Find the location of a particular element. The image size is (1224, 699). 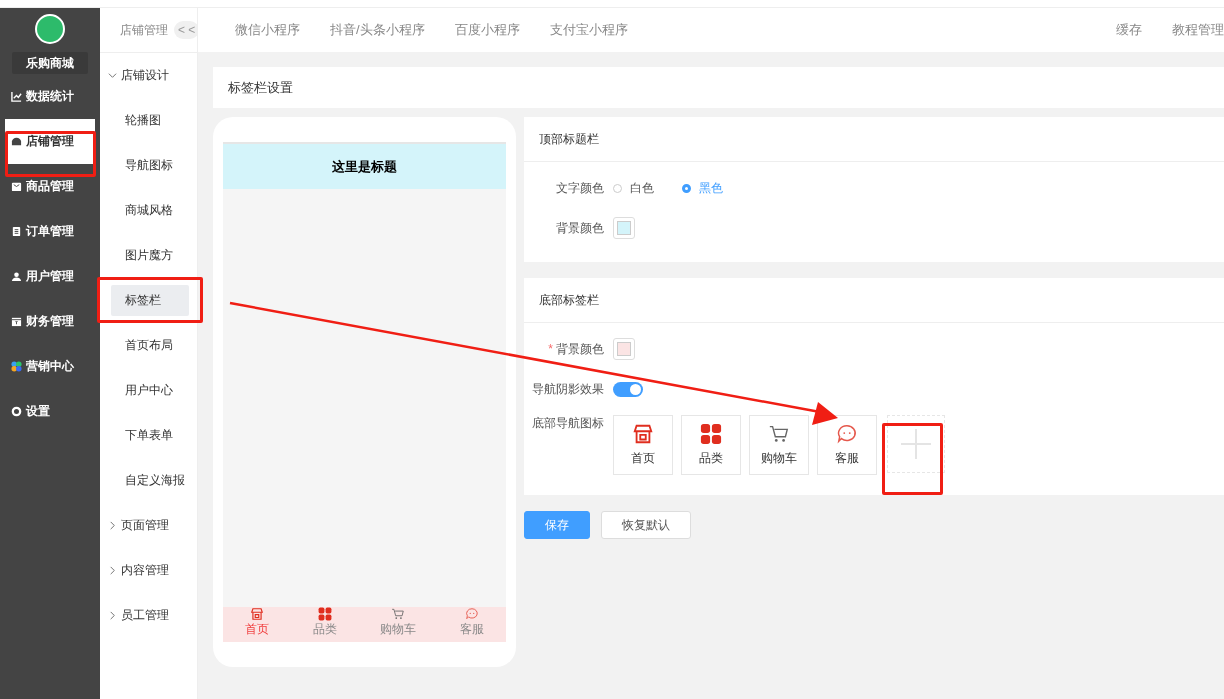

menu-label: 店铺管理 is located at coordinates (50, 141).